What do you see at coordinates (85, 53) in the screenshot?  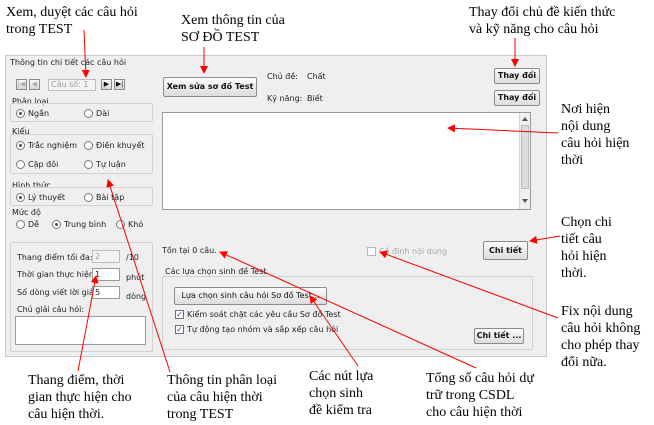 I see `arrow-browse` at bounding box center [85, 53].